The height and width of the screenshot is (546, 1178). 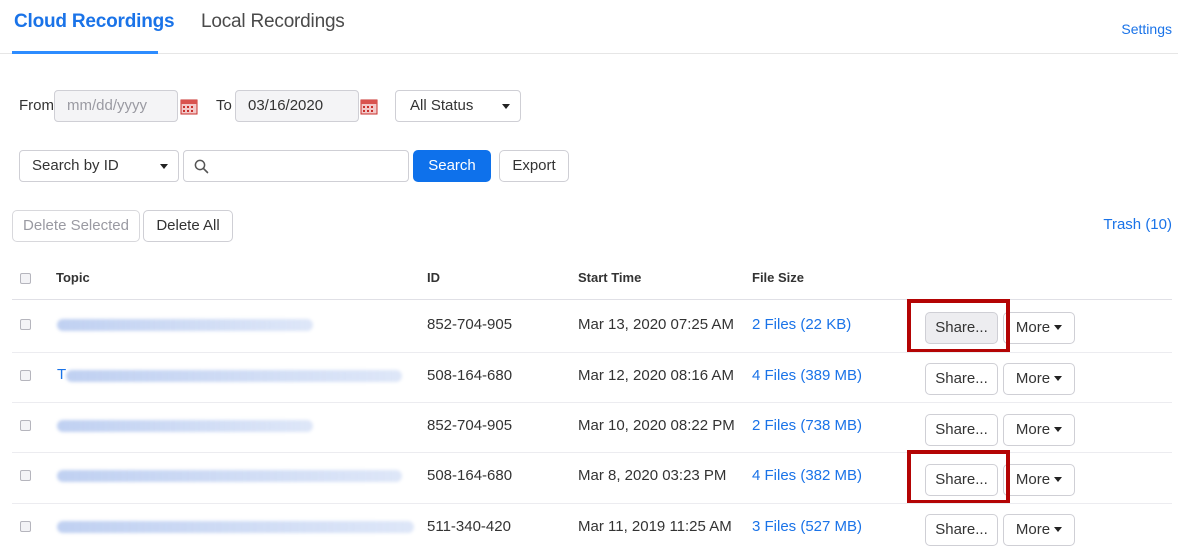 What do you see at coordinates (85, 52) in the screenshot?
I see `active-tab-indicator` at bounding box center [85, 52].